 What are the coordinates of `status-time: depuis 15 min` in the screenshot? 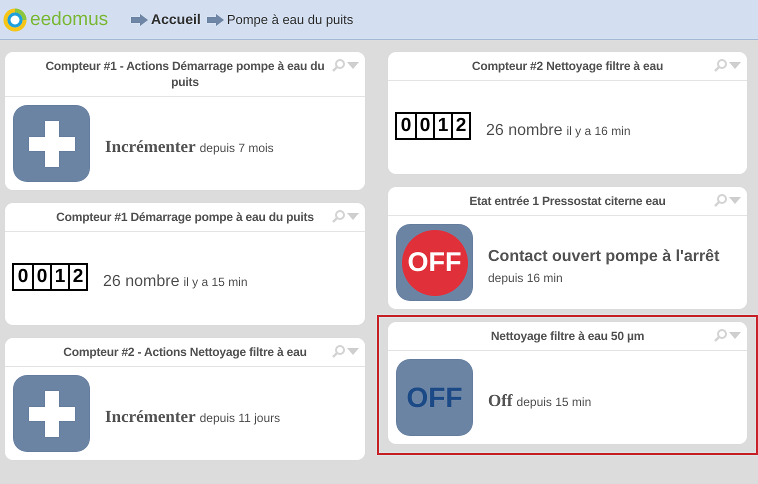 It's located at (554, 401).